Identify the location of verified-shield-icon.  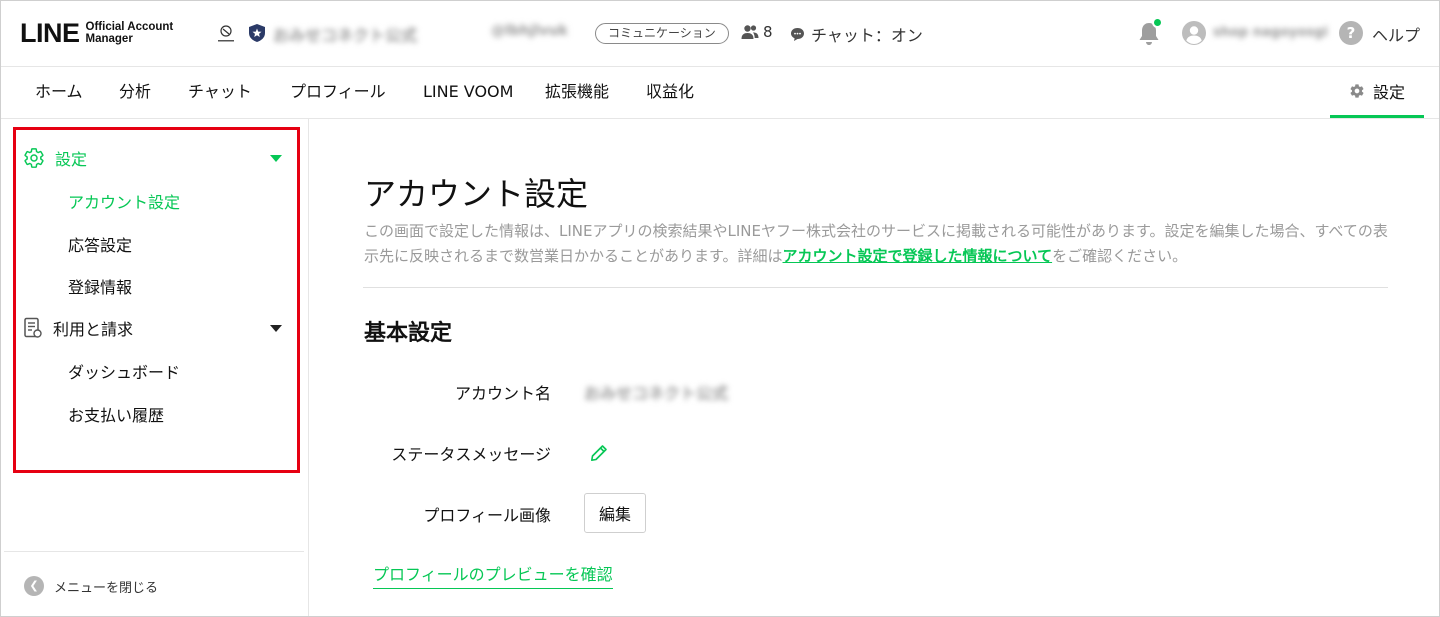
(257, 33).